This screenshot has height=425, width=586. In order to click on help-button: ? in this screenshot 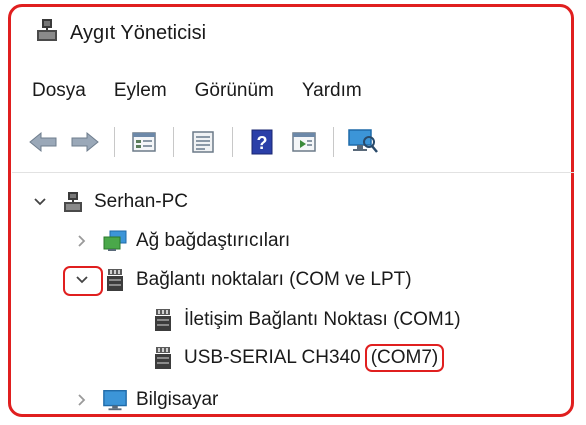, I will do `click(262, 142)`.